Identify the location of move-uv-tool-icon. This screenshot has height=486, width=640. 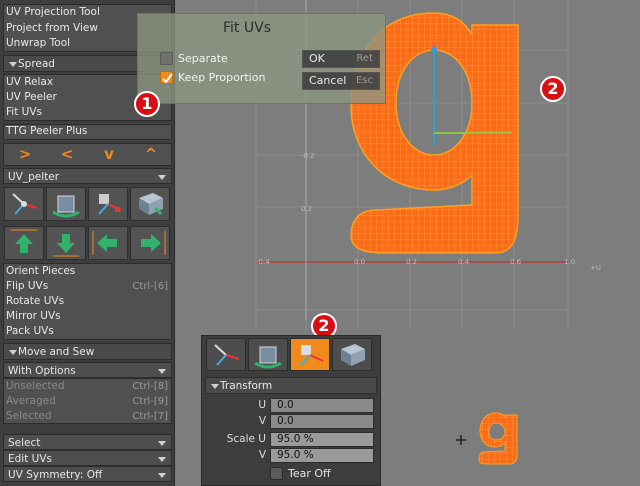
(24, 204).